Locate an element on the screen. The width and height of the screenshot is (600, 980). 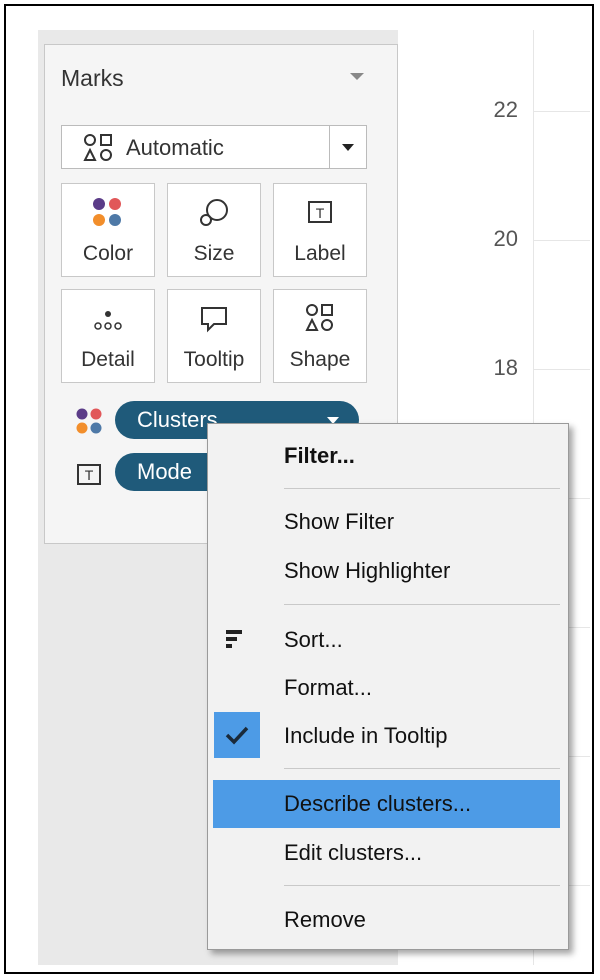
y-tick-label: 22 is located at coordinates (505, 109).